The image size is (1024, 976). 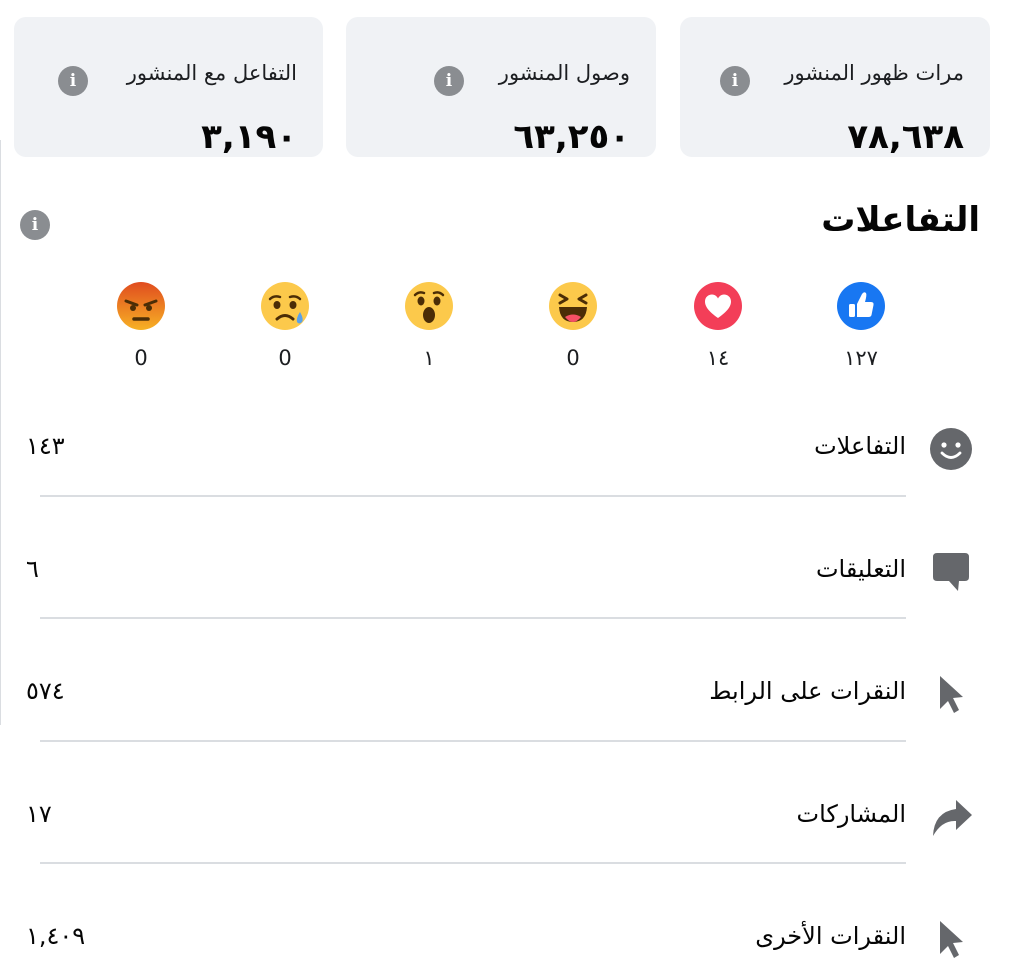 What do you see at coordinates (141, 358) in the screenshot?
I see `angry-count: 0` at bounding box center [141, 358].